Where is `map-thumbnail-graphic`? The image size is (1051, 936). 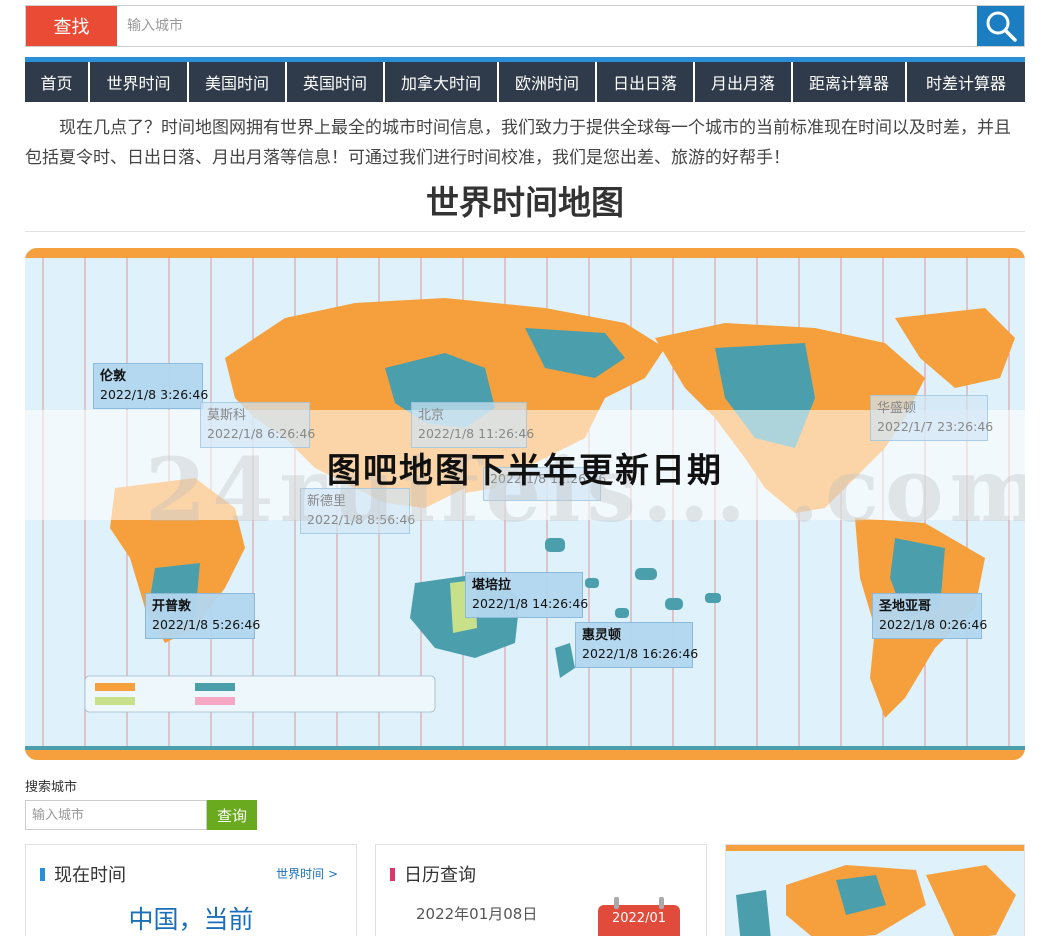 map-thumbnail-graphic is located at coordinates (875, 890).